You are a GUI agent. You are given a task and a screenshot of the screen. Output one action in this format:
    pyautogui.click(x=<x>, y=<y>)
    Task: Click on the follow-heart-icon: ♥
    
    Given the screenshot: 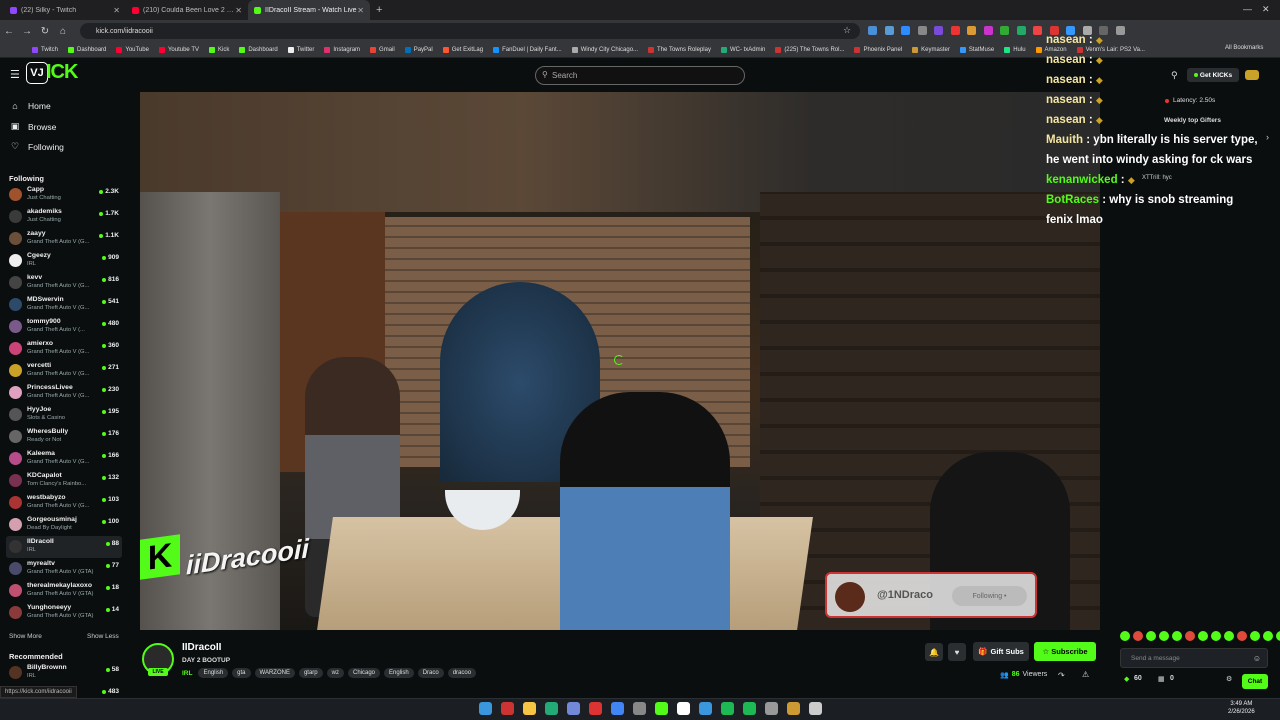 What is the action you would take?
    pyautogui.click(x=957, y=652)
    